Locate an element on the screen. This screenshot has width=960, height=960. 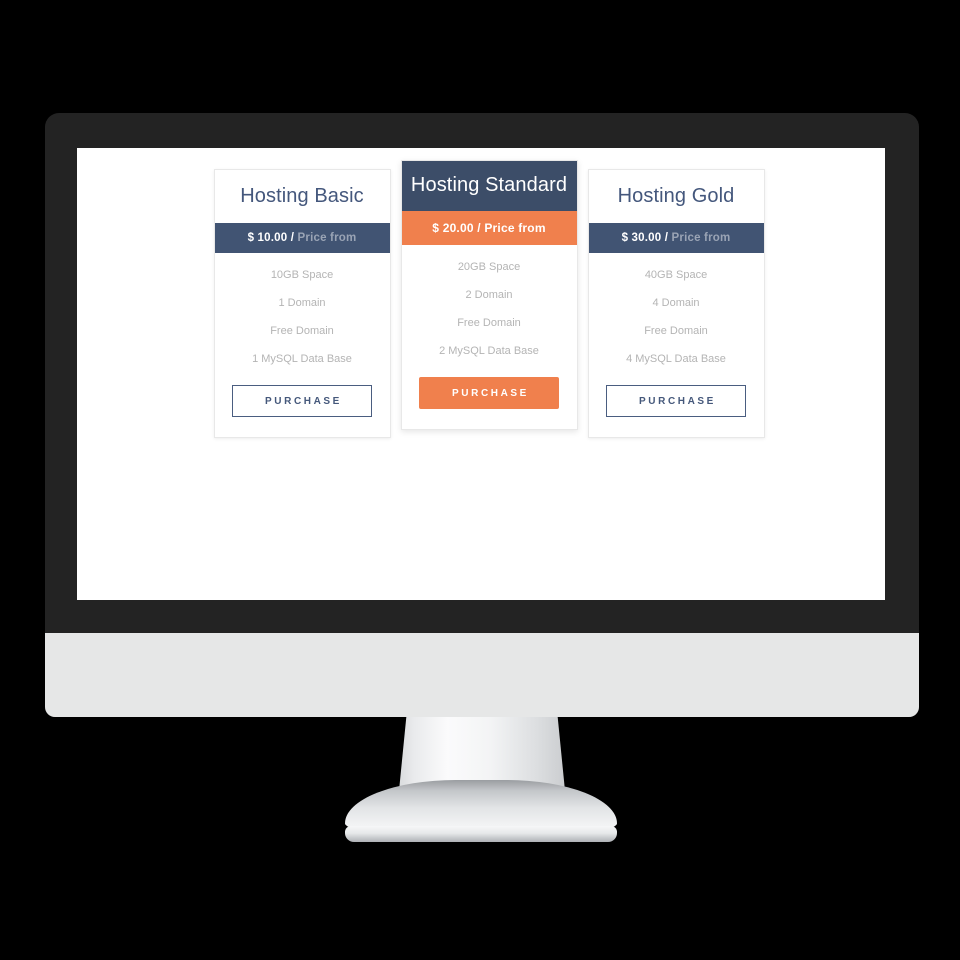
monitor-stand-base is located at coordinates (481, 834).